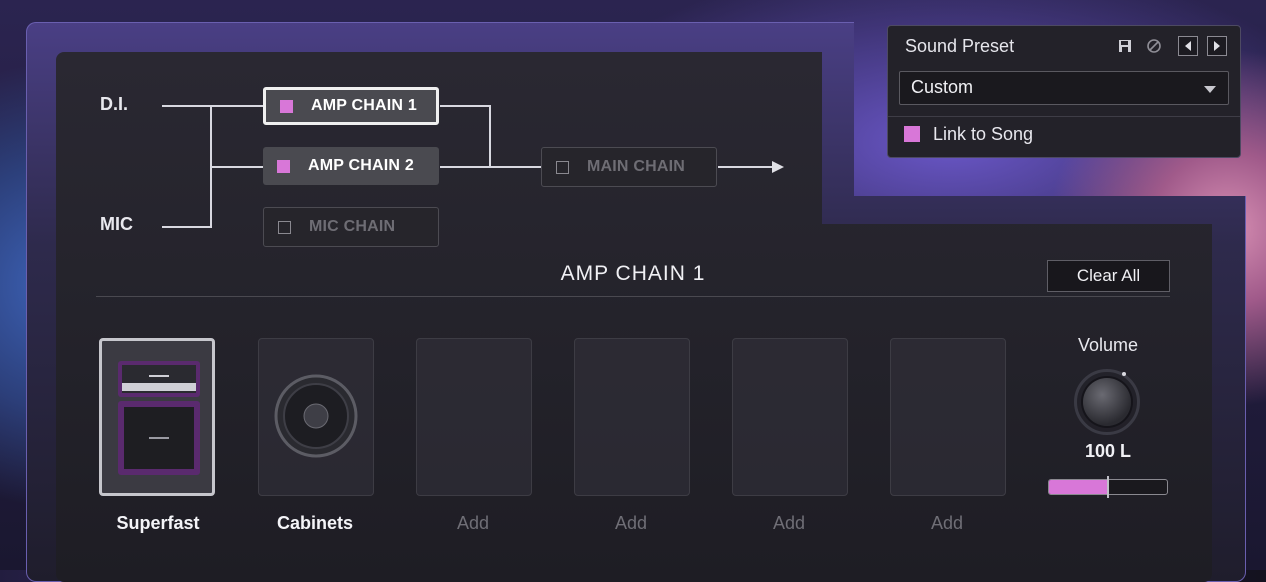 The height and width of the screenshot is (582, 1266). What do you see at coordinates (315, 523) in the screenshot?
I see `slot-label-cabinets: Cabinets` at bounding box center [315, 523].